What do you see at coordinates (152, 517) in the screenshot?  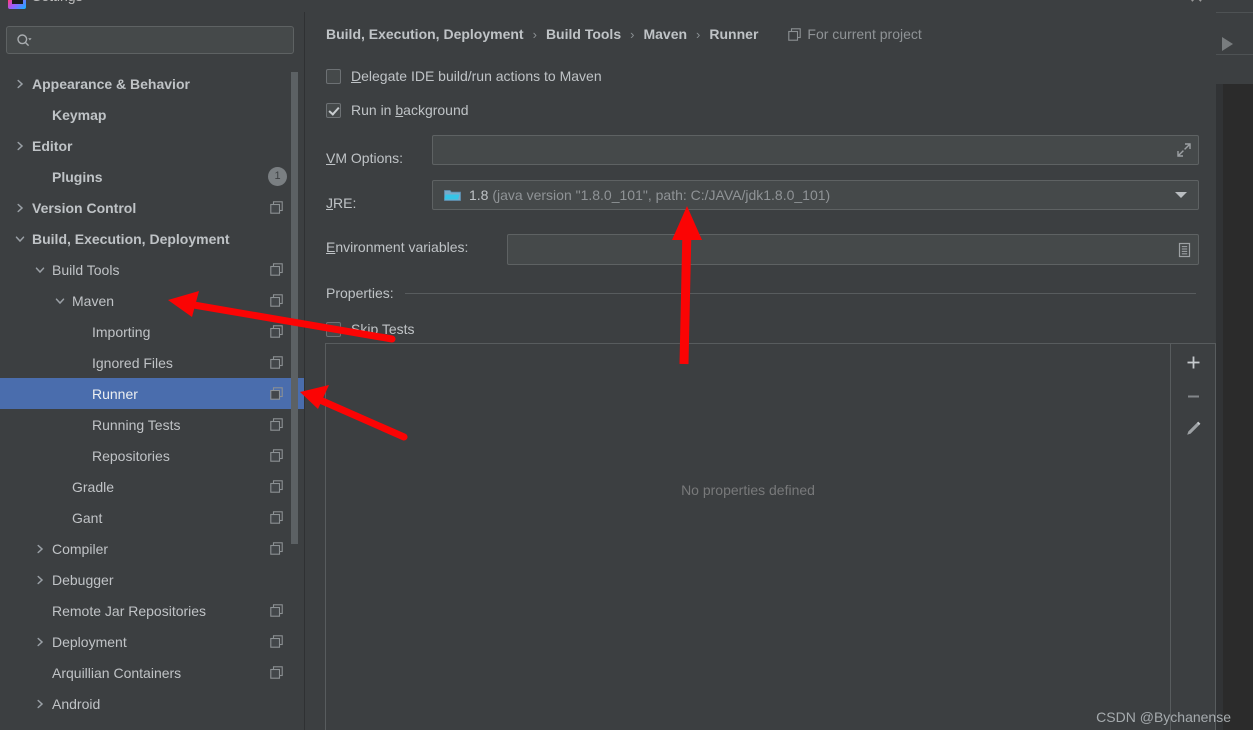 I see `sidebar-item-gant: Gant` at bounding box center [152, 517].